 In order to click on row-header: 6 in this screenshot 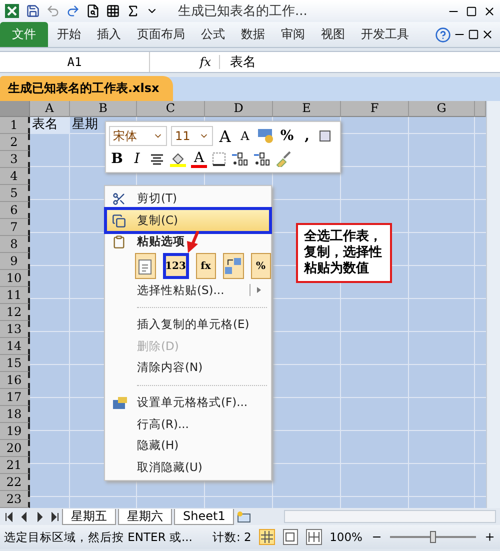, I will do `click(15, 210)`.